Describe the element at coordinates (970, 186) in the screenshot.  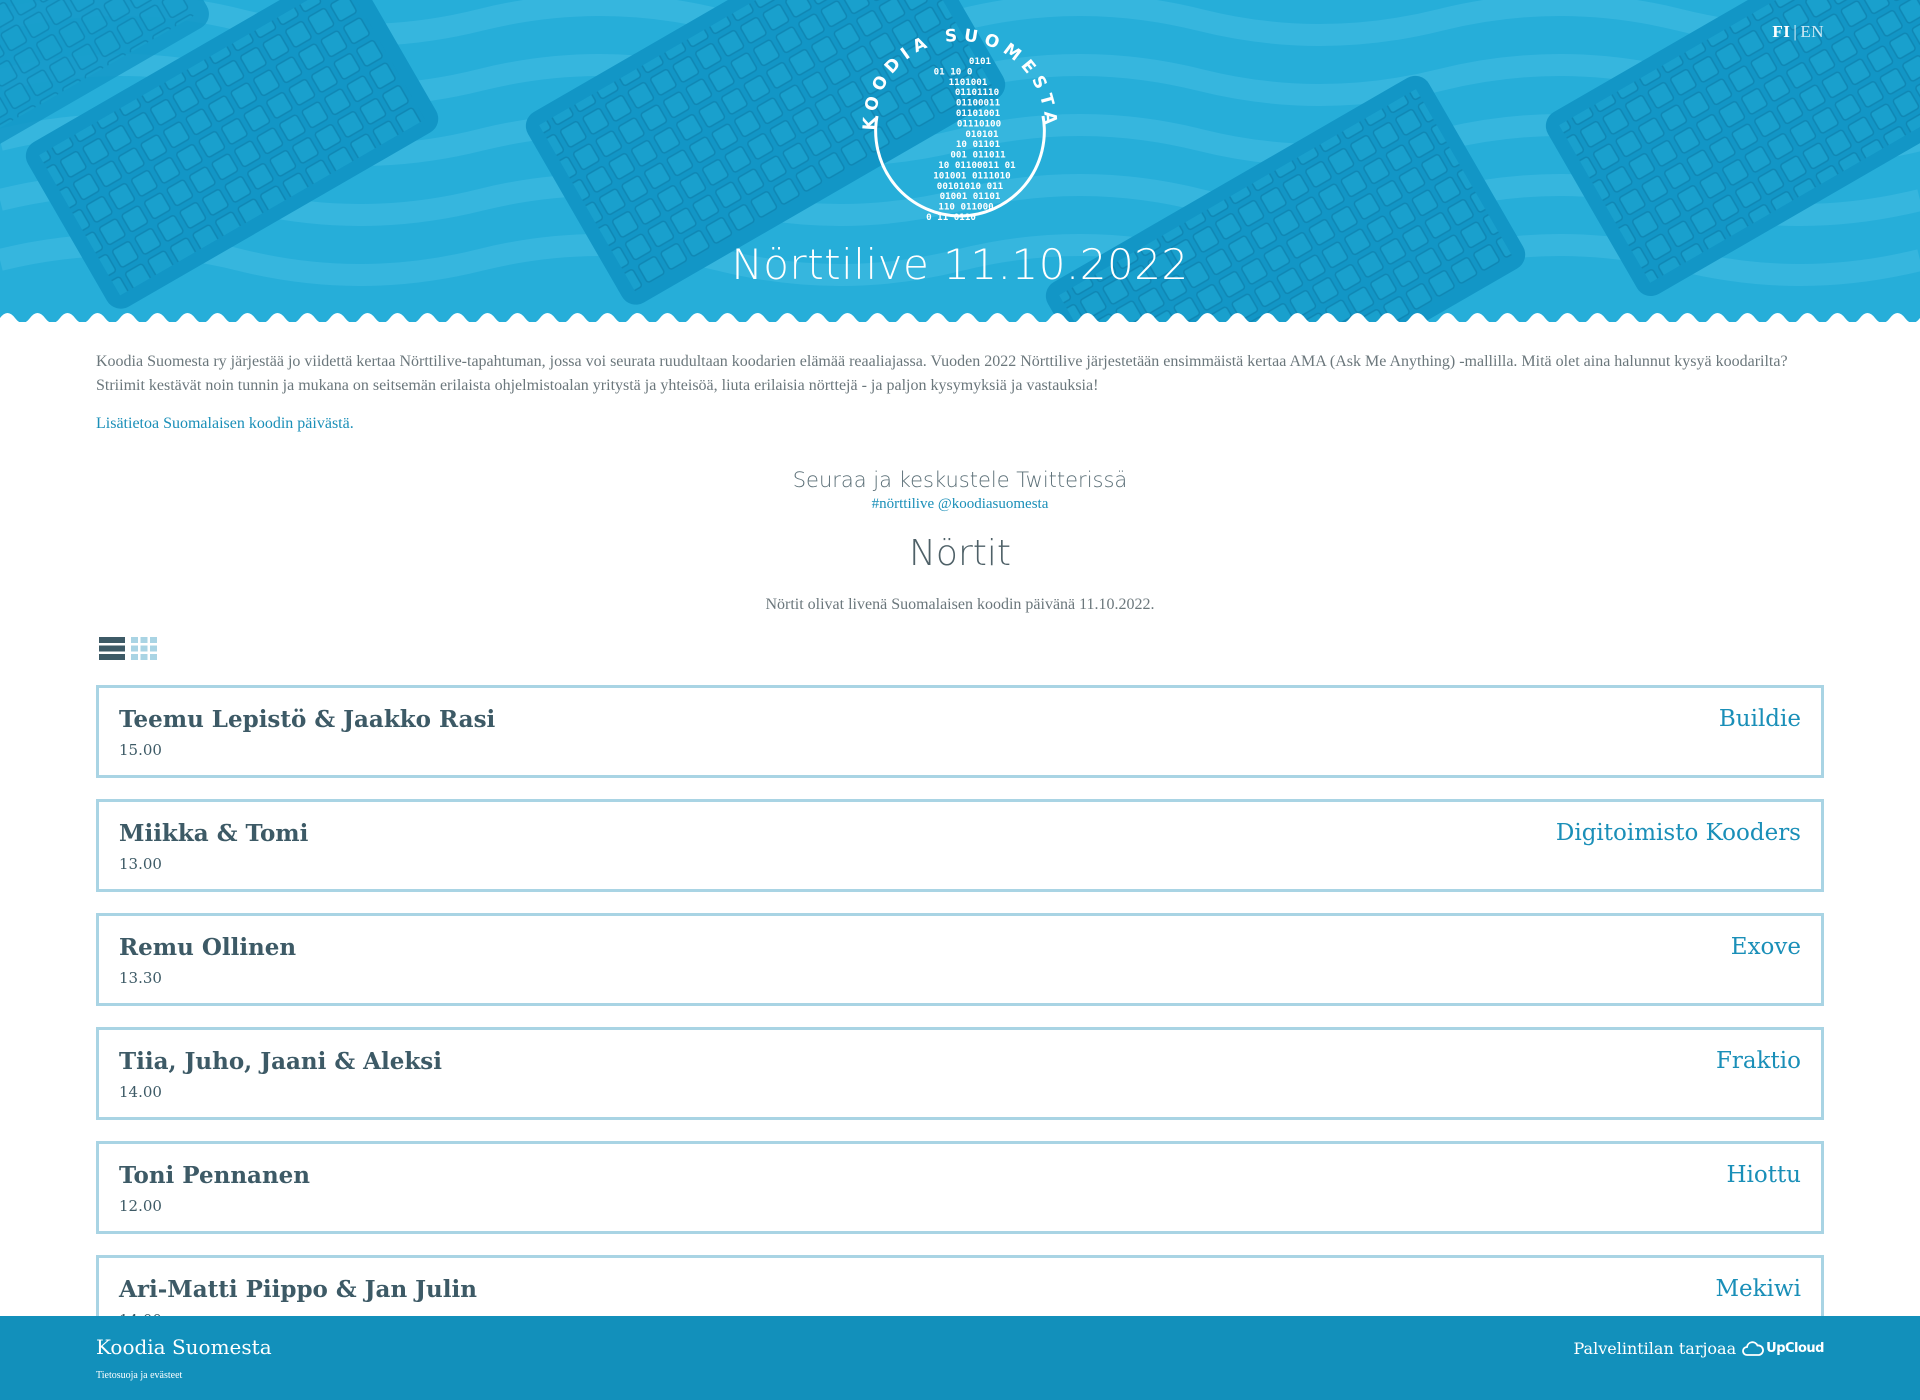
I see `logo-binary-line: 00101010 011` at that location.